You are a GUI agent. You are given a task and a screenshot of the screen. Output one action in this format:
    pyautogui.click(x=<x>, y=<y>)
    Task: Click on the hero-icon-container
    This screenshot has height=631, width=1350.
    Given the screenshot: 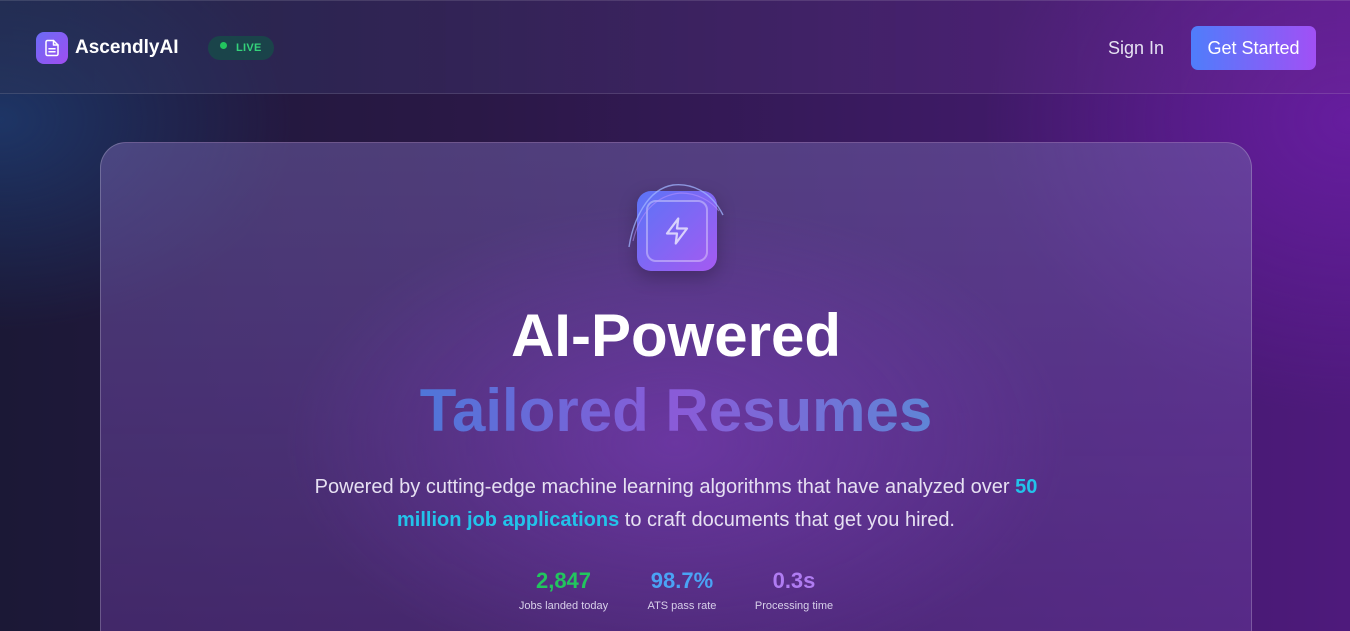 What is the action you would take?
    pyautogui.click(x=675, y=231)
    